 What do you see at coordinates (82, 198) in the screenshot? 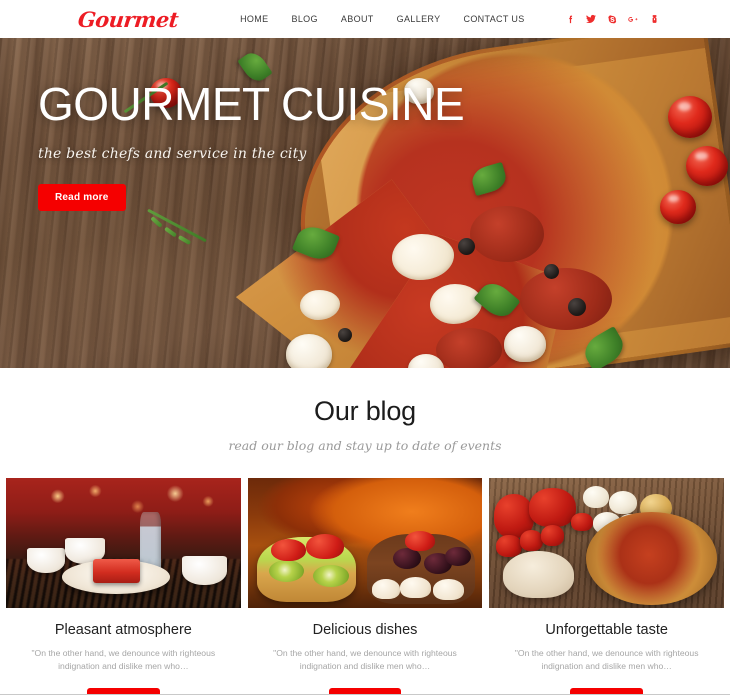
I see `hero-read-more-button: Read more` at bounding box center [82, 198].